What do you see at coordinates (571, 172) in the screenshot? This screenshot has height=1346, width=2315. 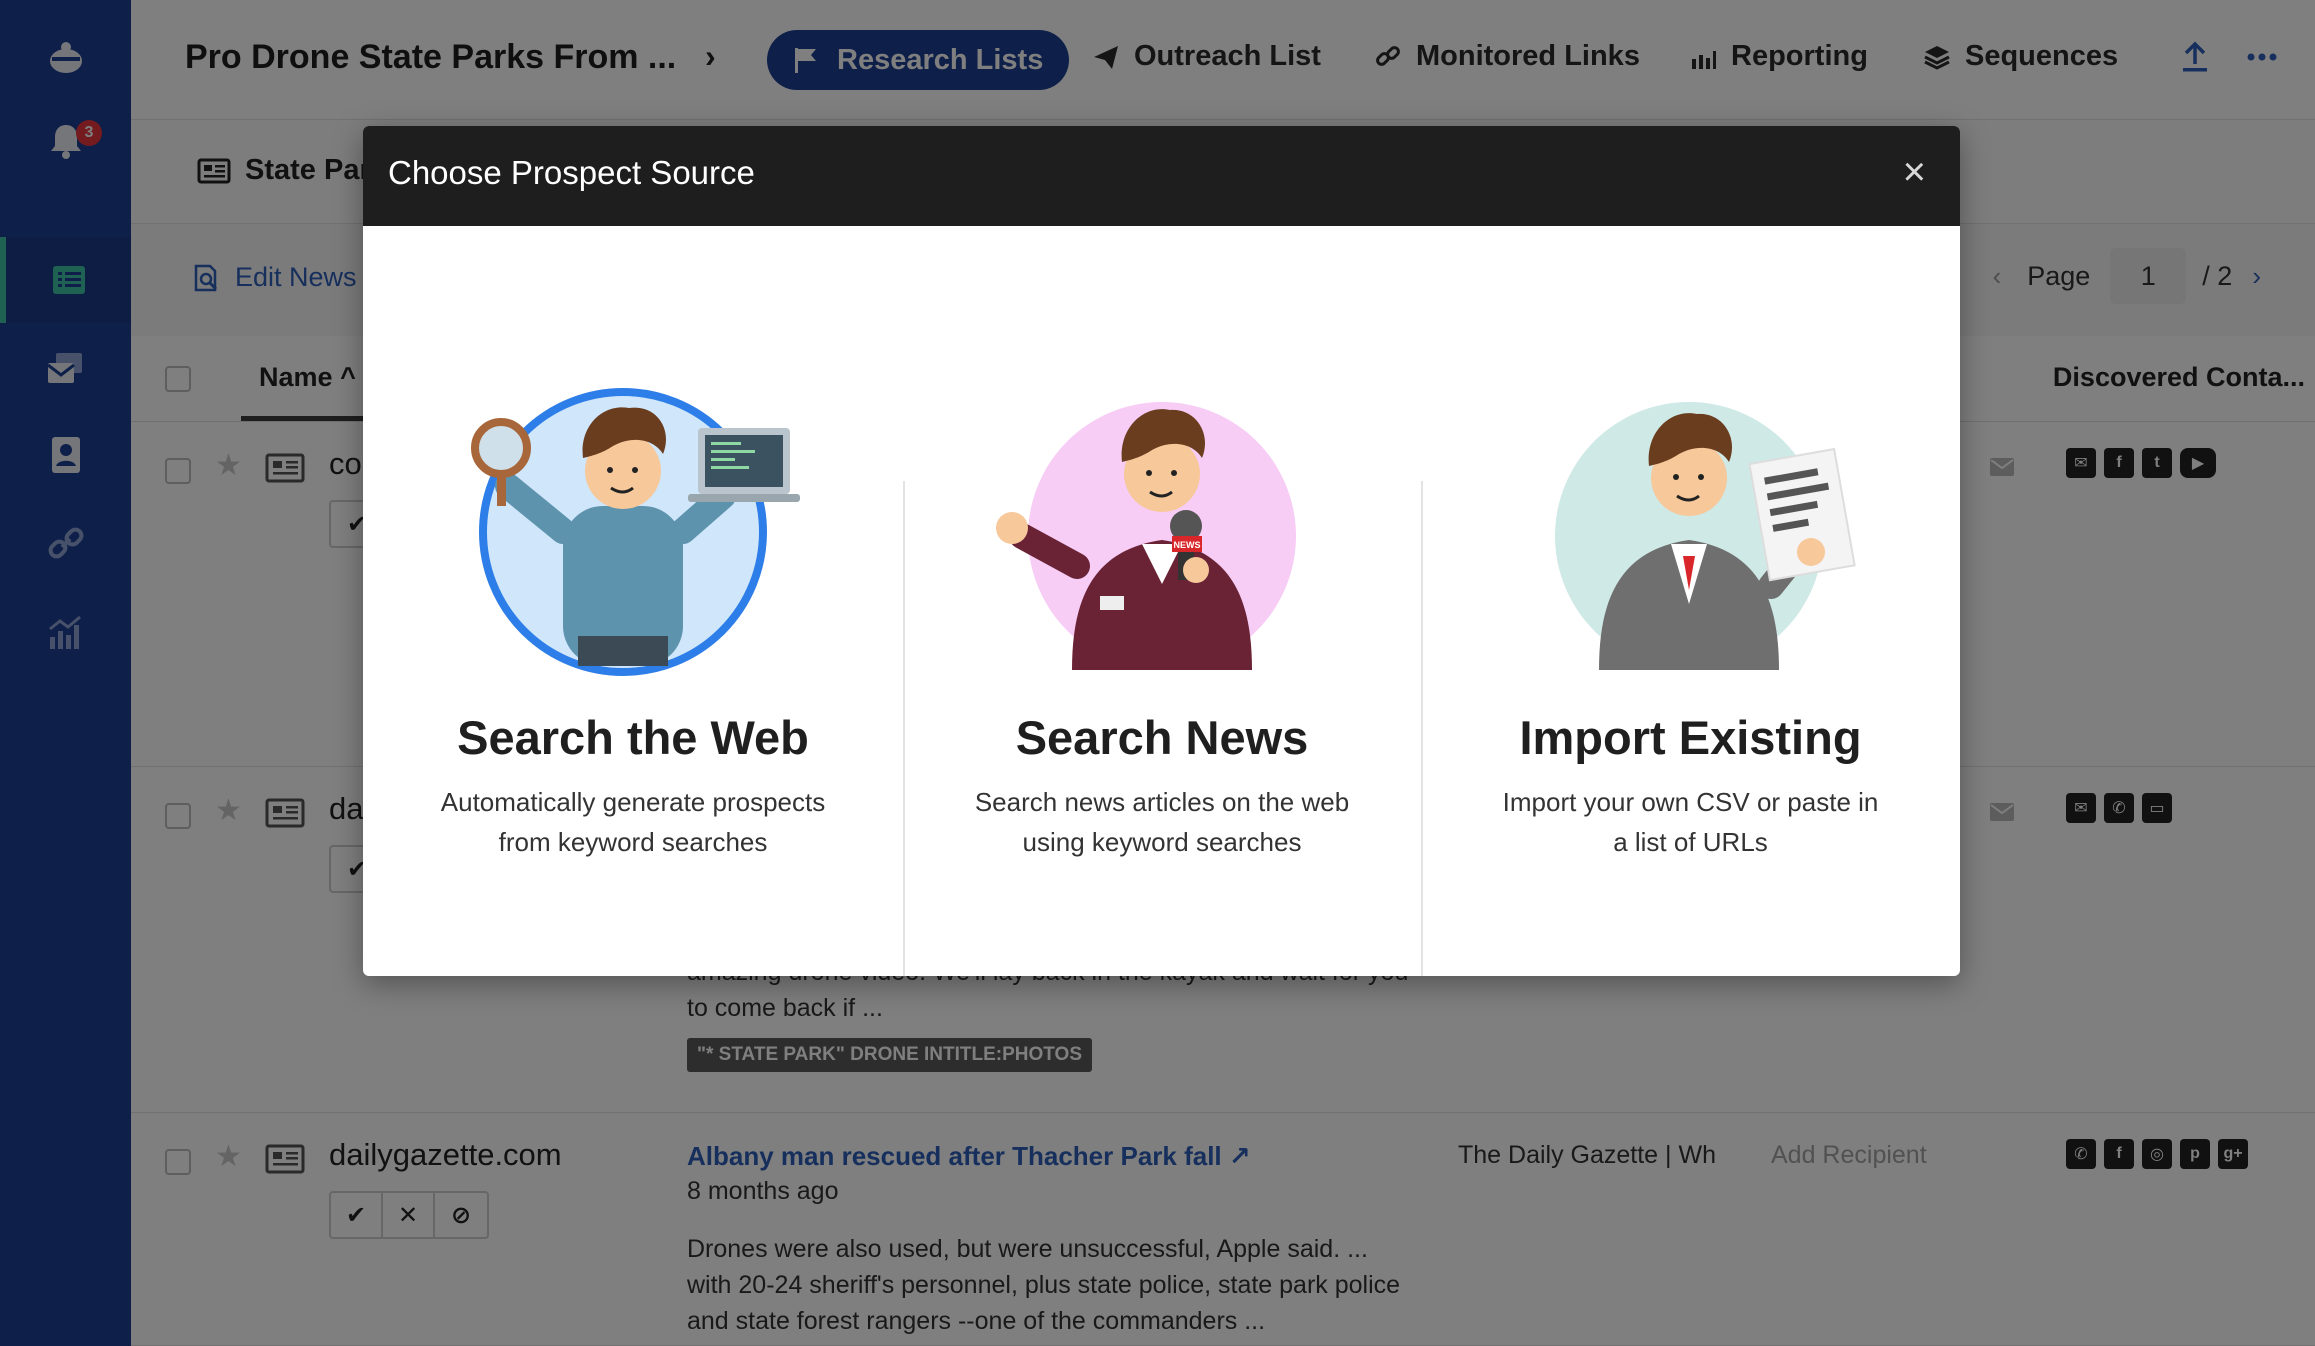 I see `modal-title: Choose Prospect Source` at bounding box center [571, 172].